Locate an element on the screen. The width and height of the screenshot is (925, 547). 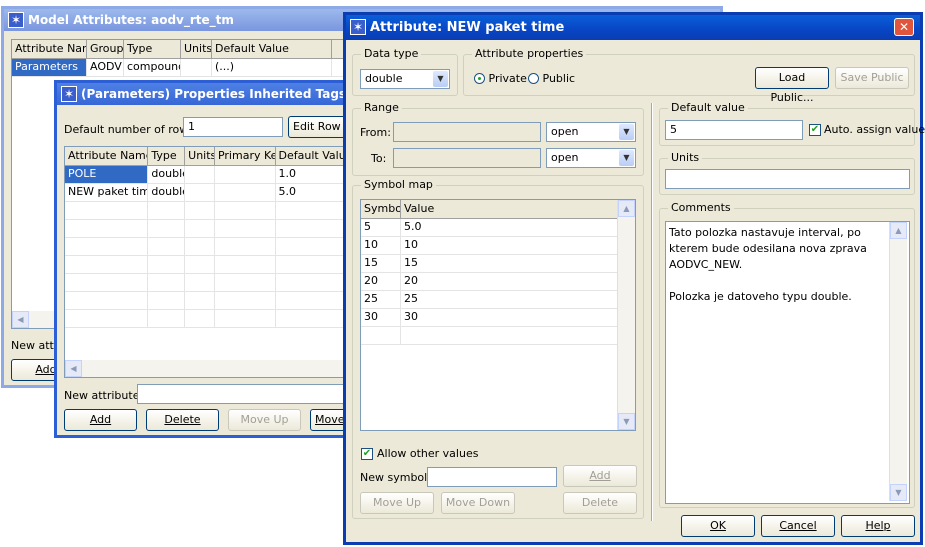
ok-button: OK is located at coordinates (718, 526).